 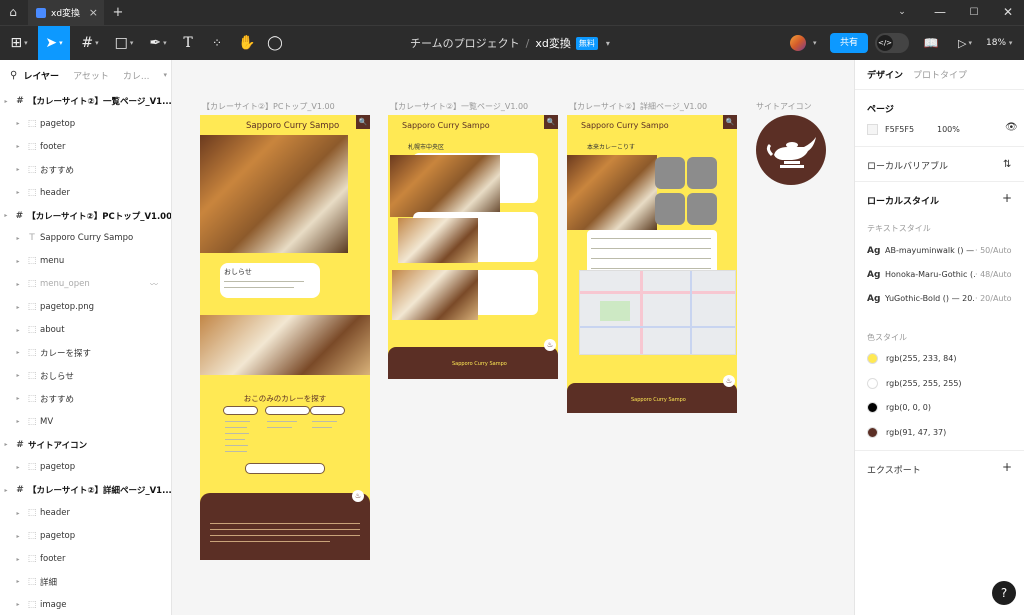 What do you see at coordinates (118, 12) in the screenshot?
I see `new-tab-icon: +` at bounding box center [118, 12].